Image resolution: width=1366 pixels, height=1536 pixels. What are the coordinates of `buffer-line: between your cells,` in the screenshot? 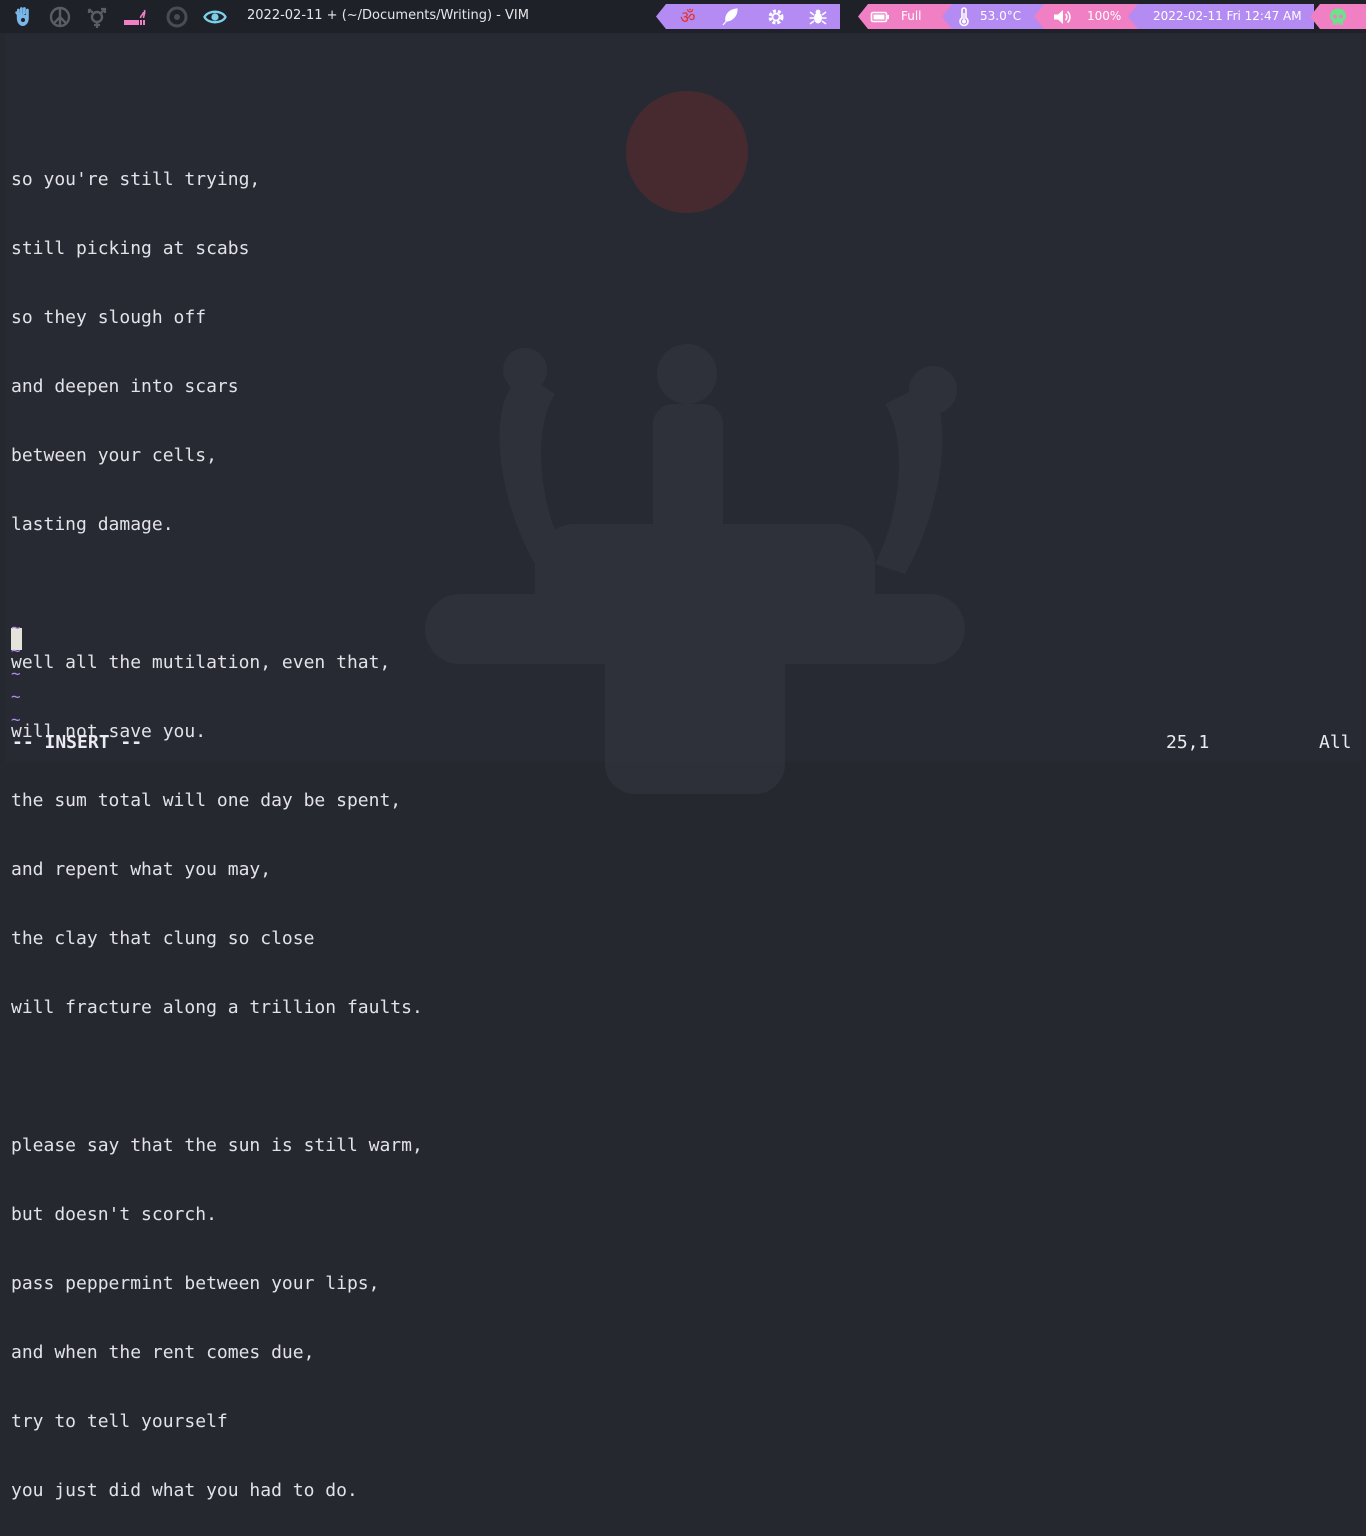 It's located at (114, 455).